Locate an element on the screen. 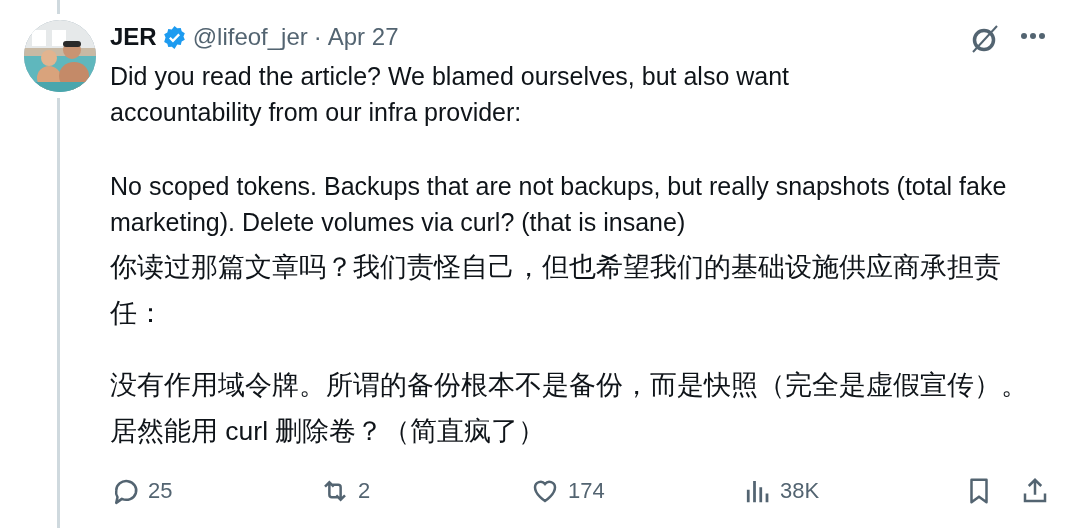  post-text: No scoped tokens. Backups that are not backups, but really snapshots (total fake marketing). Delete volumes via curl? (that is insane) is located at coordinates (559, 204).